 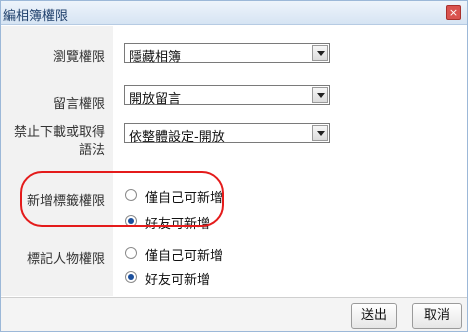 What do you see at coordinates (155, 57) in the screenshot?
I see `browse-permission-value: 隱藏相簿` at bounding box center [155, 57].